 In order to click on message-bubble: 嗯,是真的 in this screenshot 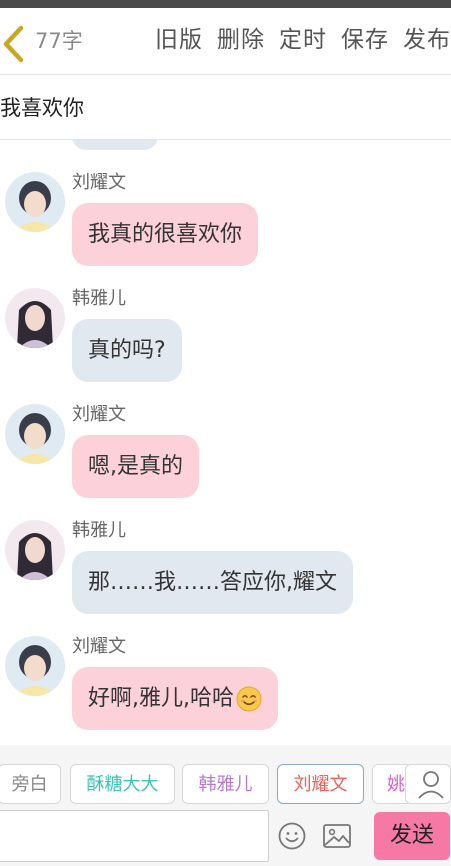, I will do `click(135, 466)`.